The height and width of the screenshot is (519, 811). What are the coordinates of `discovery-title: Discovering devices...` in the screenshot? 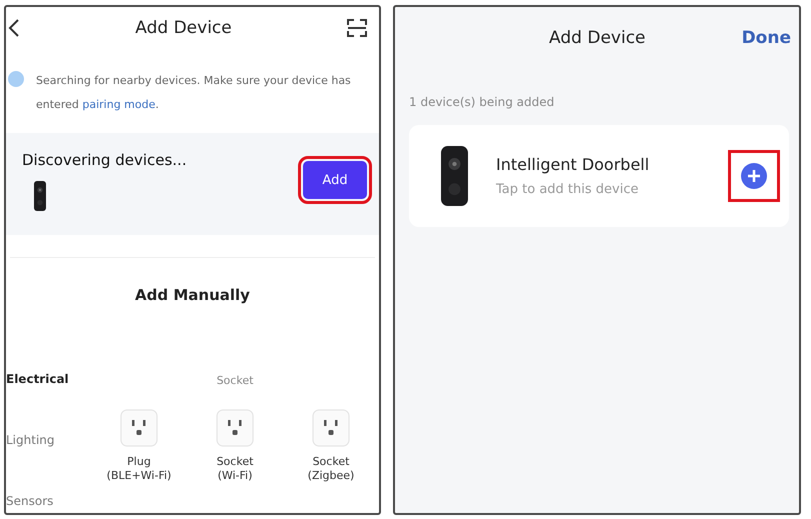 It's located at (104, 160).